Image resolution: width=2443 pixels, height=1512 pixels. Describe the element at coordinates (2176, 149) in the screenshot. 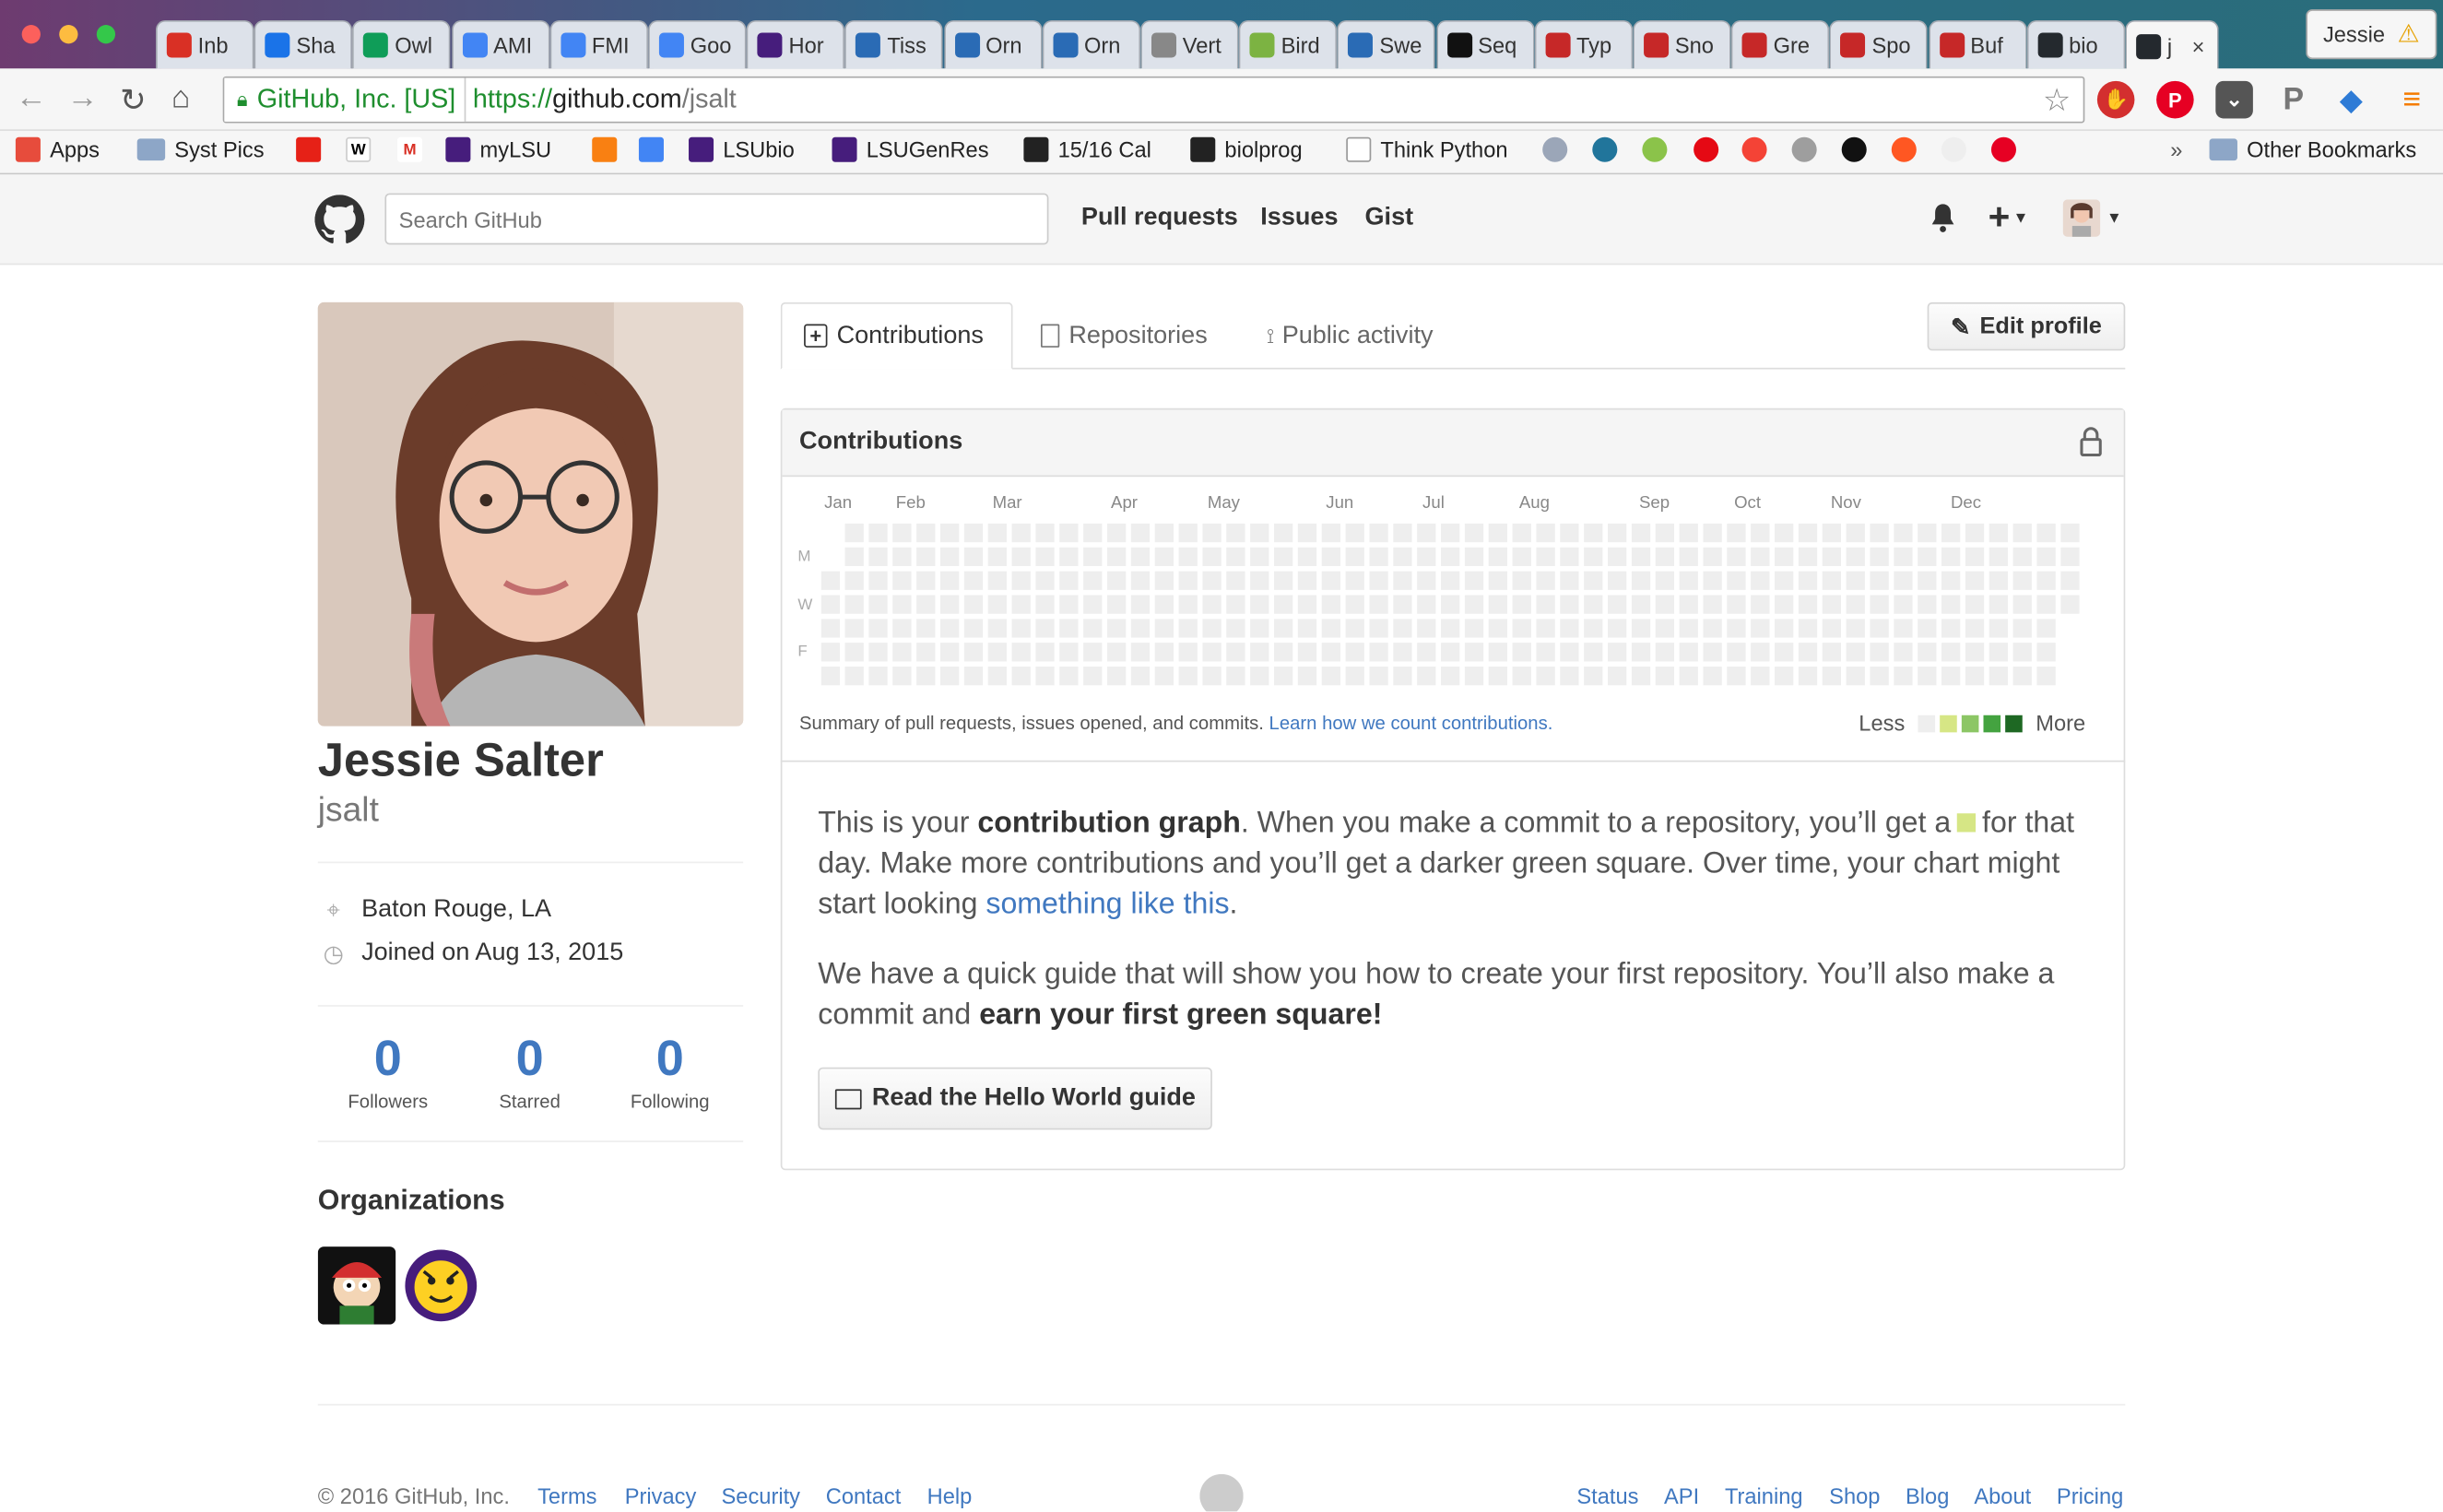

I see `more-bookmarks-chevron: »` at that location.